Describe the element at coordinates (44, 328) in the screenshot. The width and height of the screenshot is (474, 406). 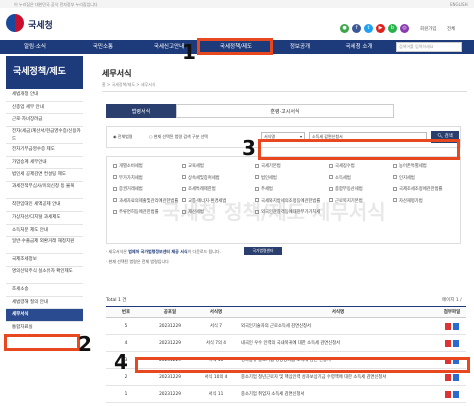
I see `sidebar-item-17: 통합자료실` at that location.